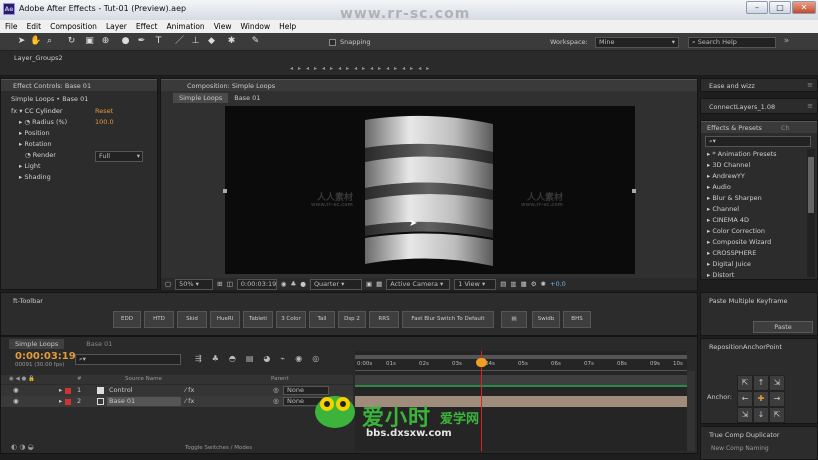 The height and width of the screenshot is (460, 818). I want to click on graph-editor-icon: ⌁, so click(282, 358).